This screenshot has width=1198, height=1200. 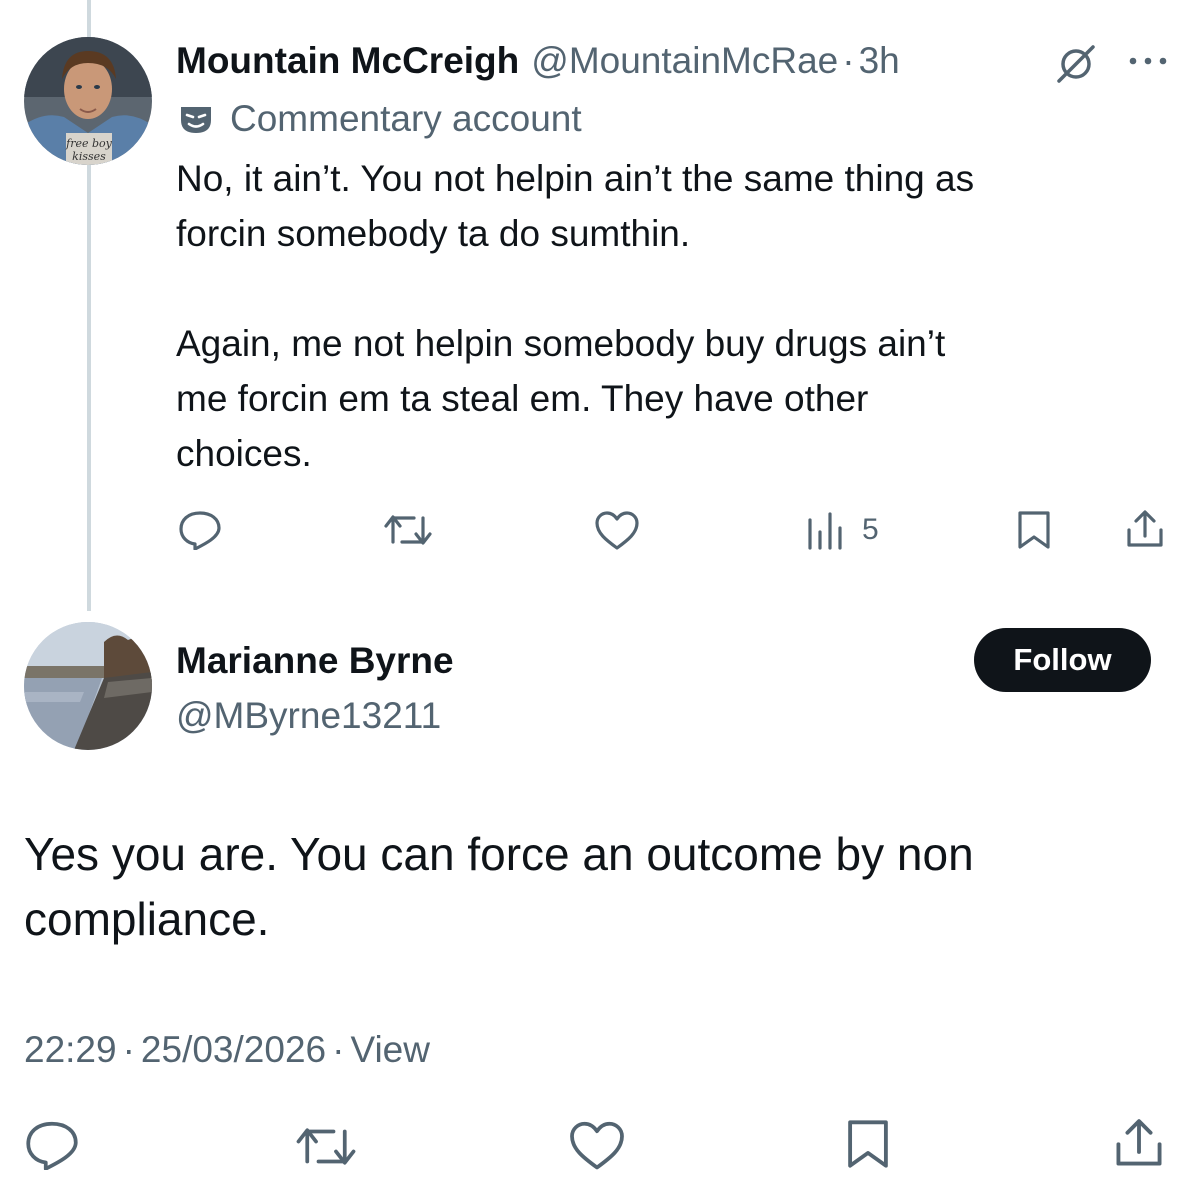 What do you see at coordinates (196, 120) in the screenshot?
I see `commentary-mask-icon` at bounding box center [196, 120].